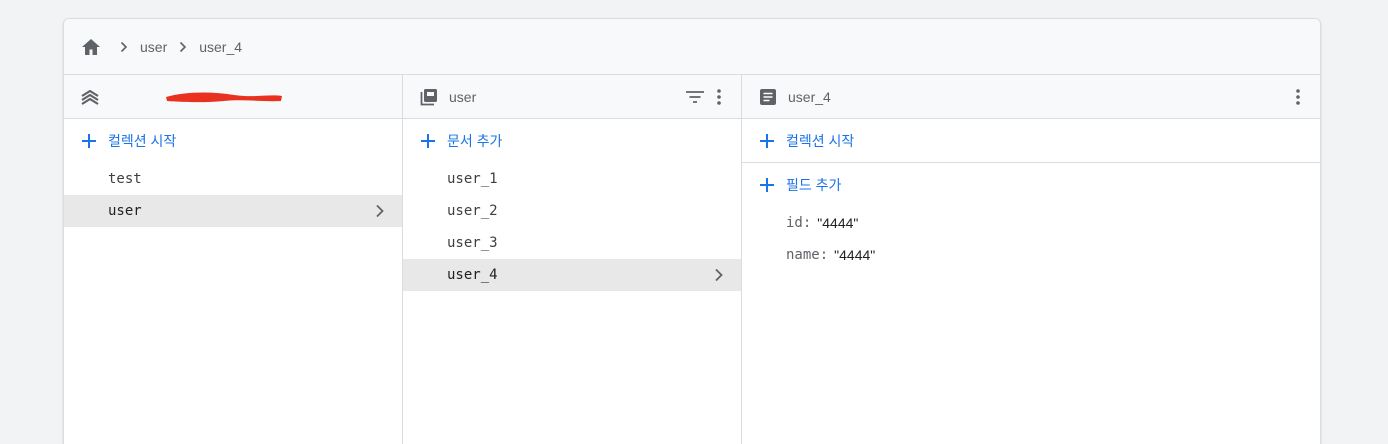  What do you see at coordinates (125, 211) in the screenshot?
I see `list-item-label: user` at bounding box center [125, 211].